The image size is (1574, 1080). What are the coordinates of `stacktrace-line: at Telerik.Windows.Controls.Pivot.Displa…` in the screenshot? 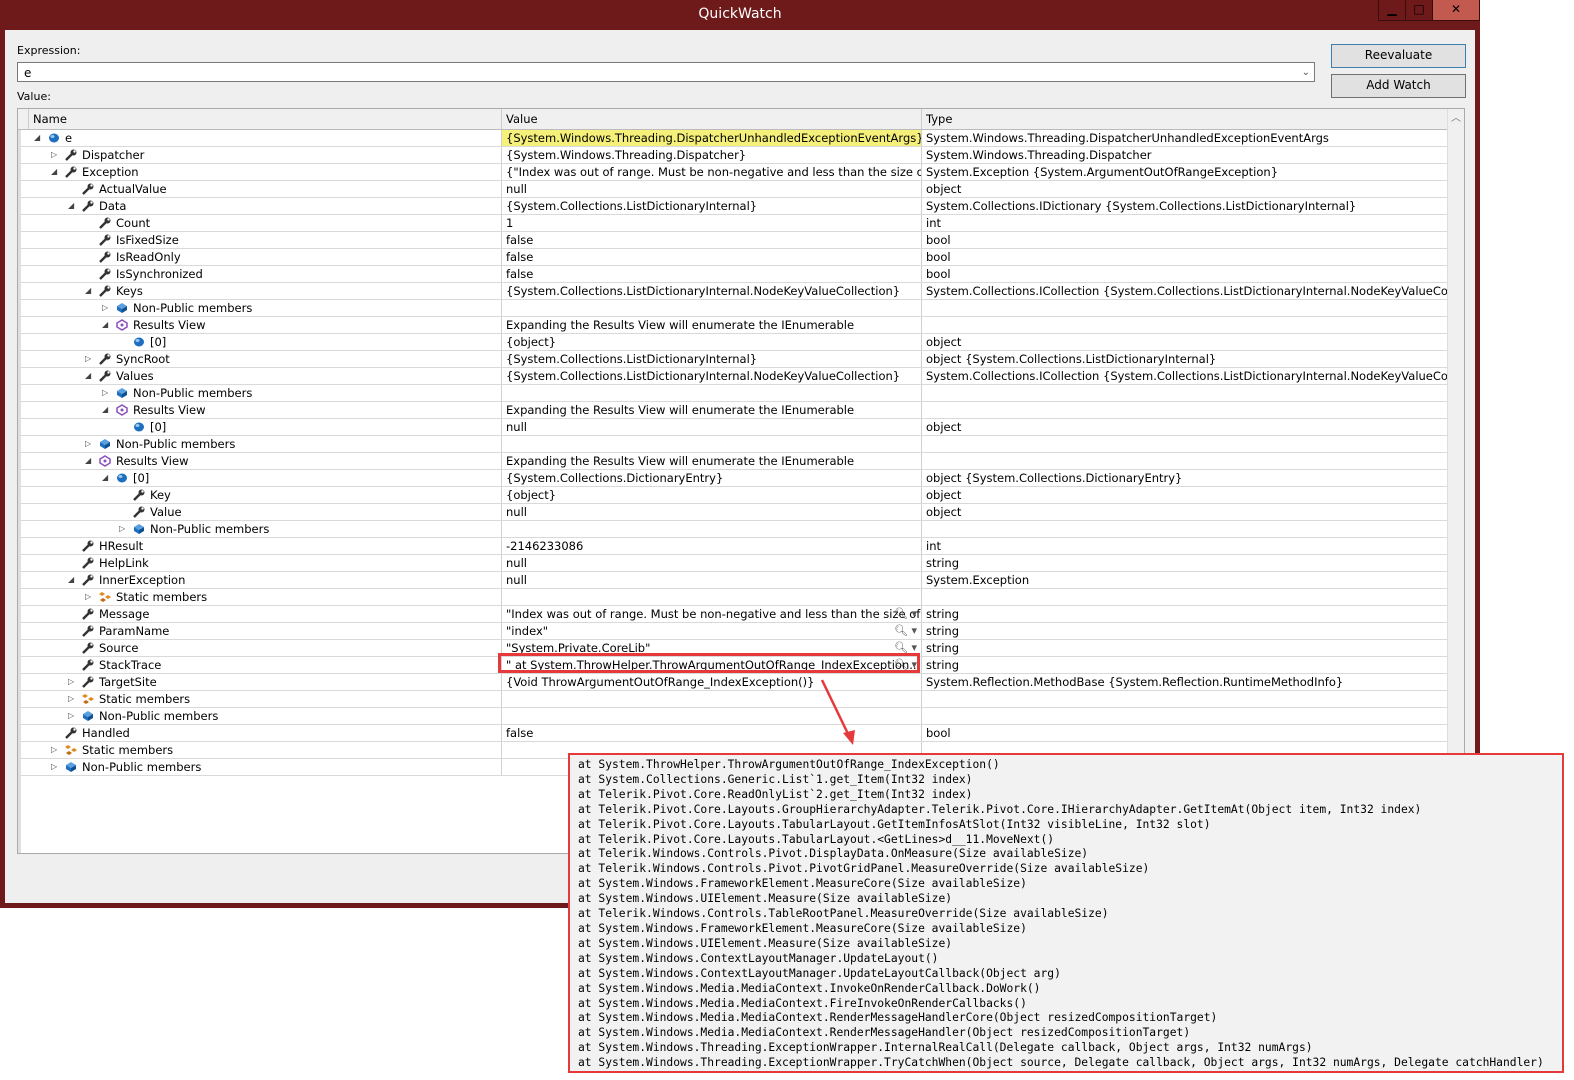 It's located at (833, 854).